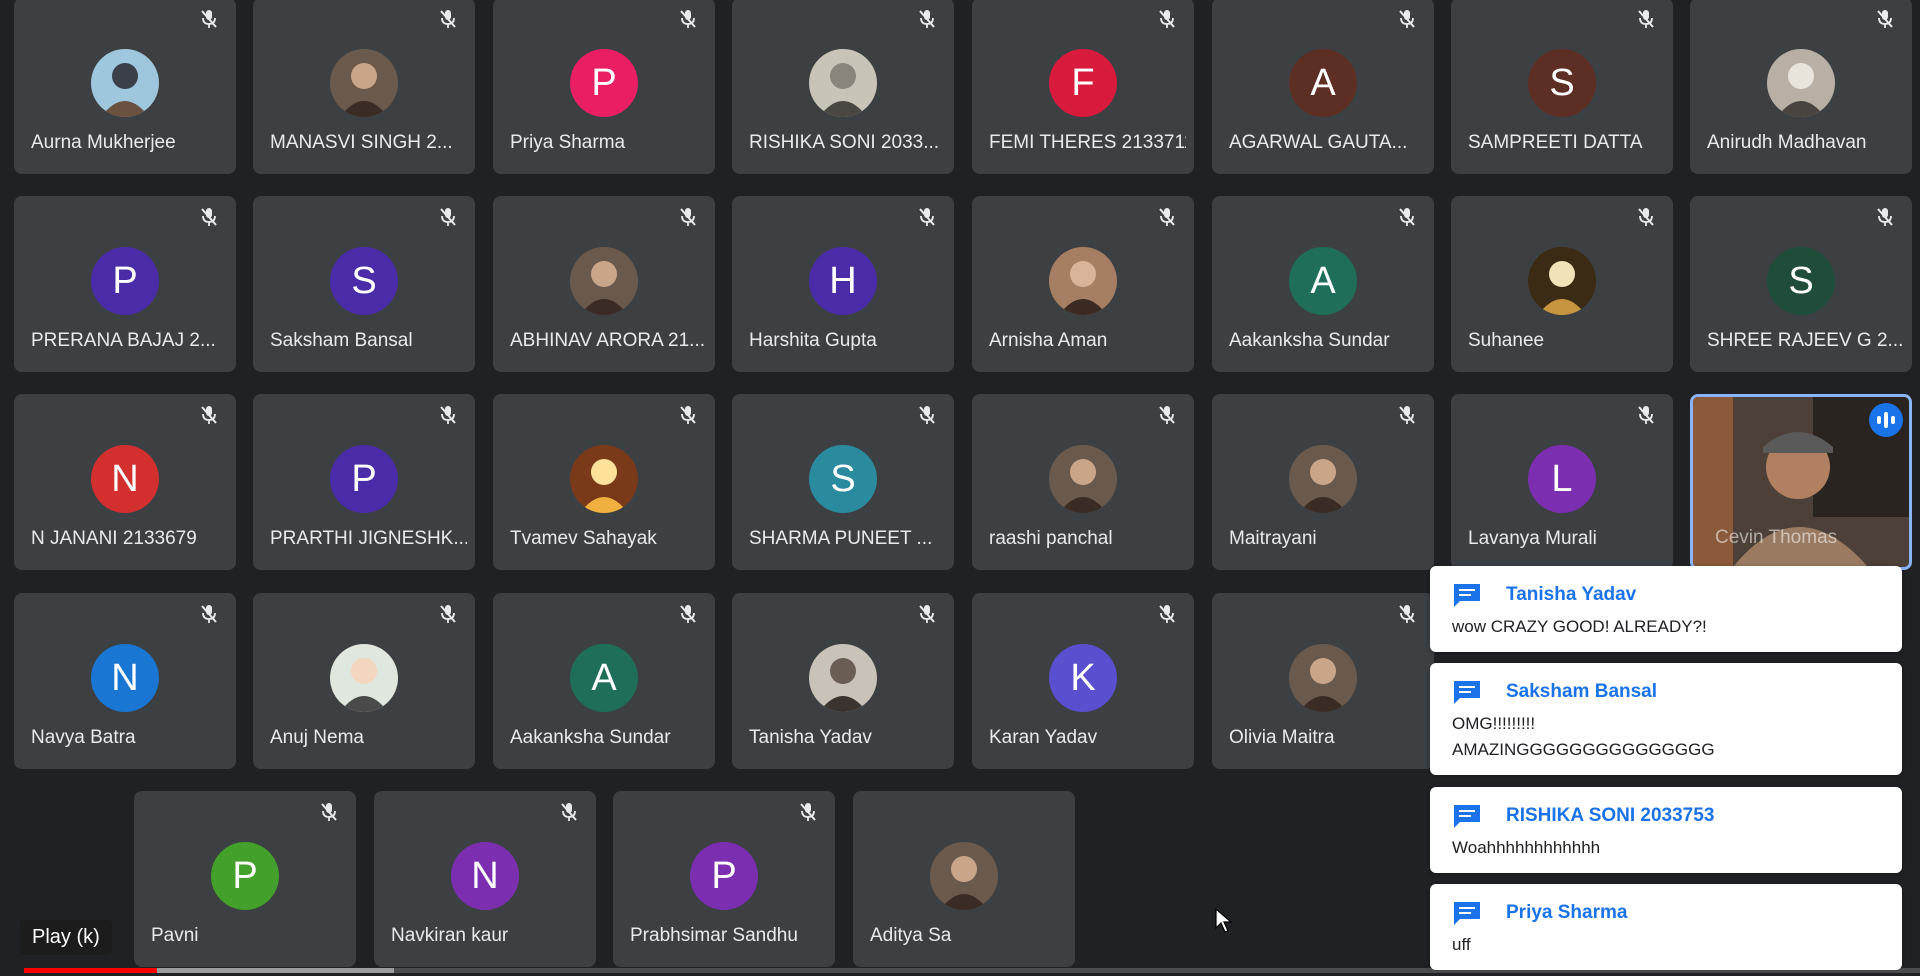 The width and height of the screenshot is (1920, 976). What do you see at coordinates (1282, 737) in the screenshot?
I see `participant-name: Olivia Maitra` at bounding box center [1282, 737].